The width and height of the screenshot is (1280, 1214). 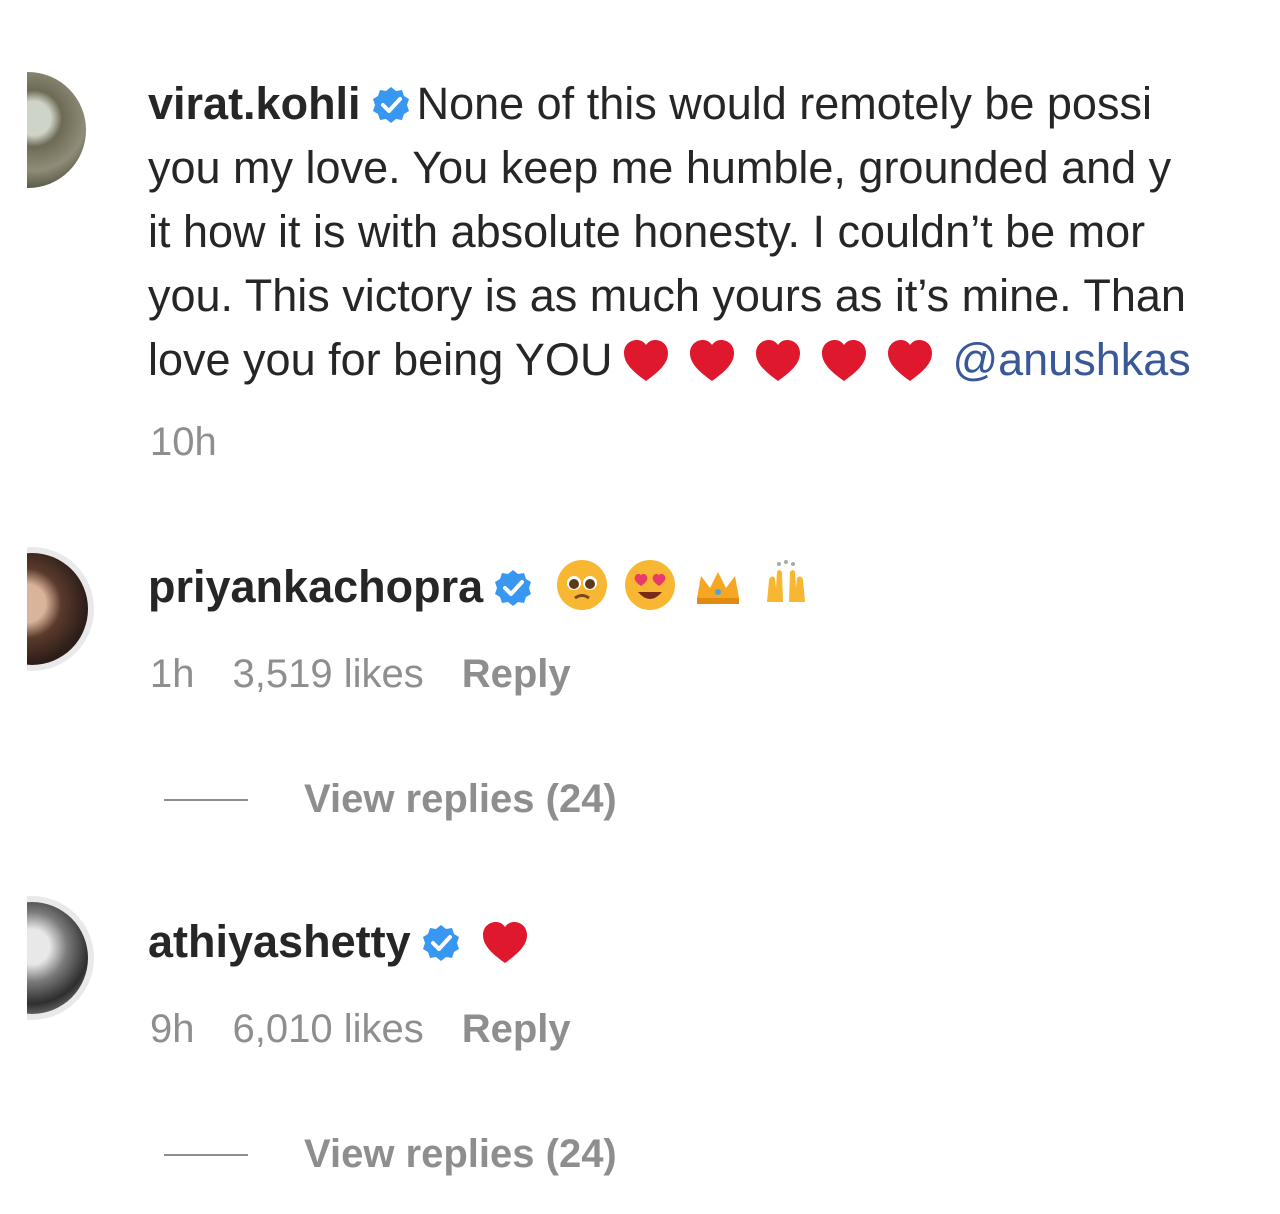 What do you see at coordinates (650, 585) in the screenshot?
I see `heart-eyes-face-icon` at bounding box center [650, 585].